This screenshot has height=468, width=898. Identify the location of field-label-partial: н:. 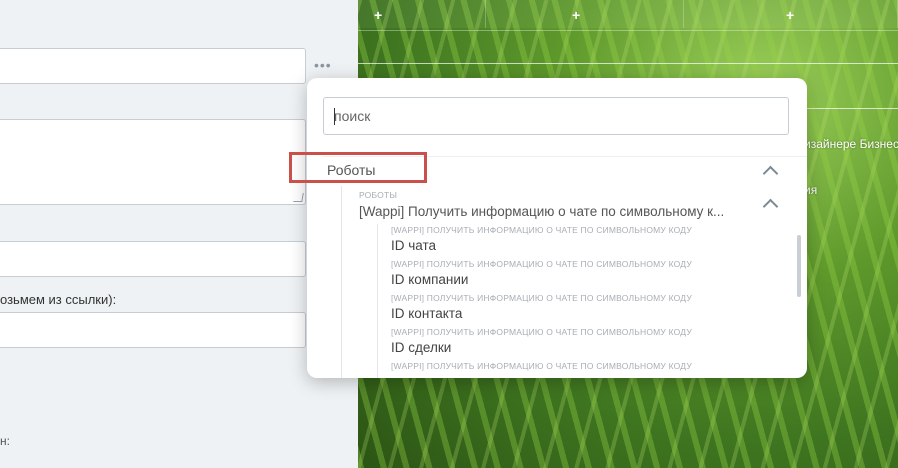
(5, 441).